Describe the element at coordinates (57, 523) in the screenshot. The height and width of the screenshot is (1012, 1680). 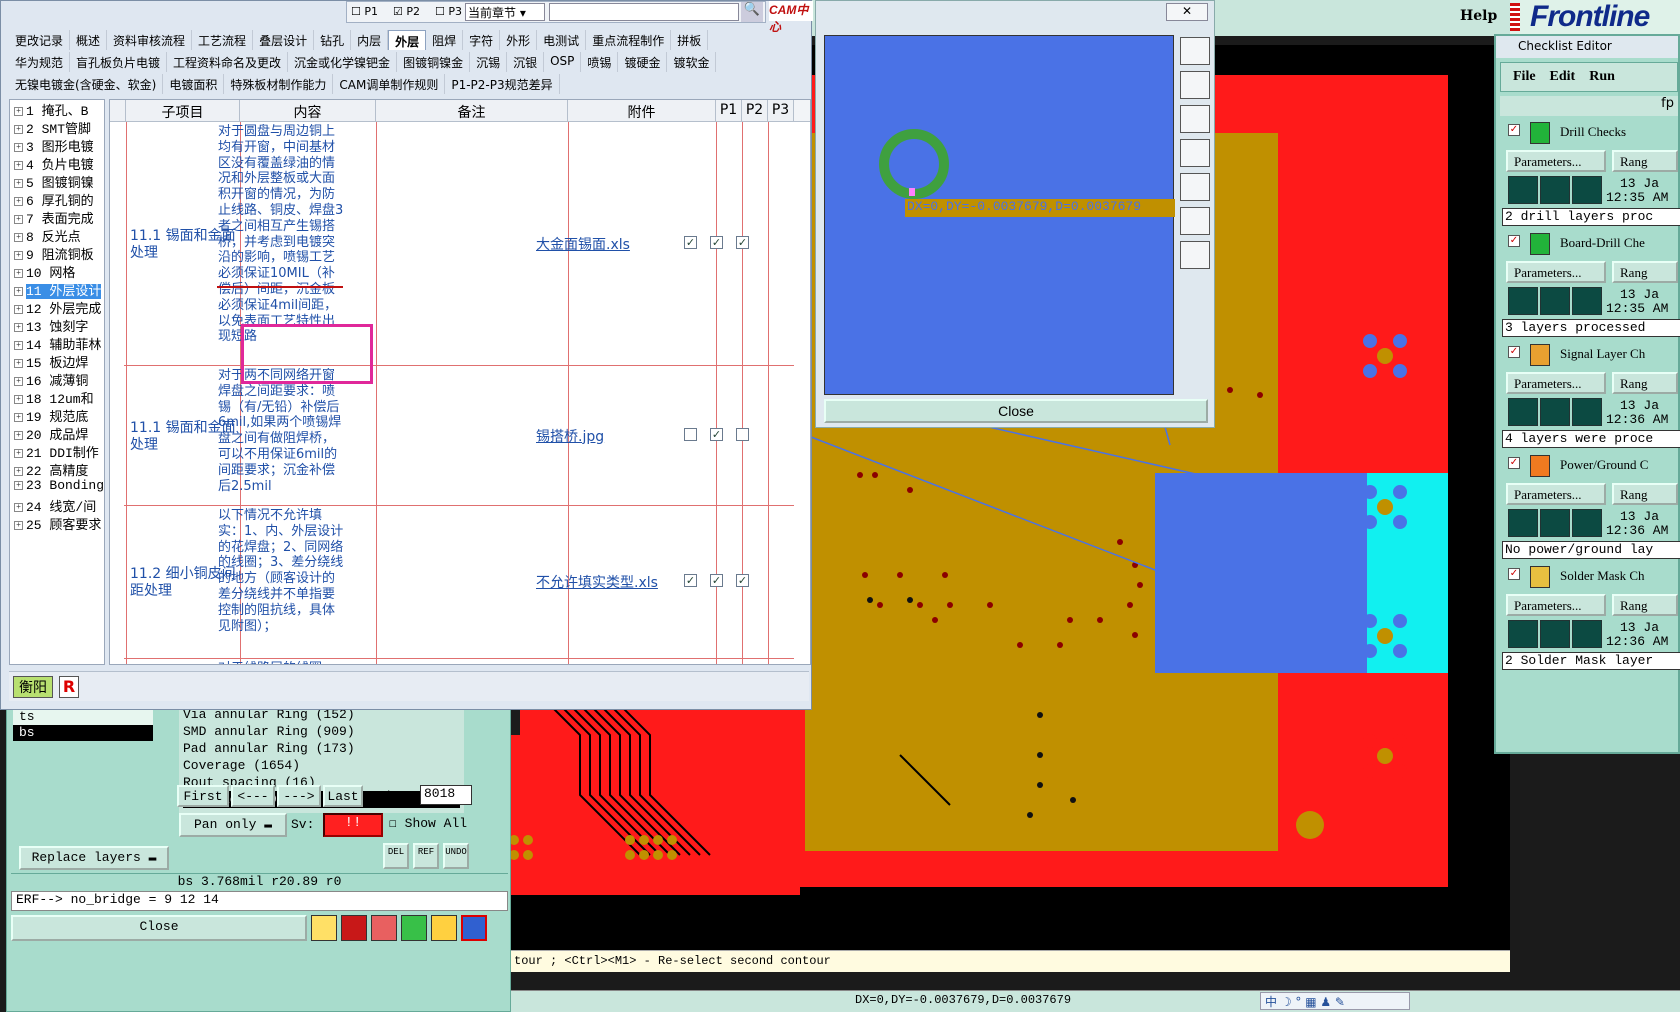
I see `tree-node: +25 顾客要求` at that location.